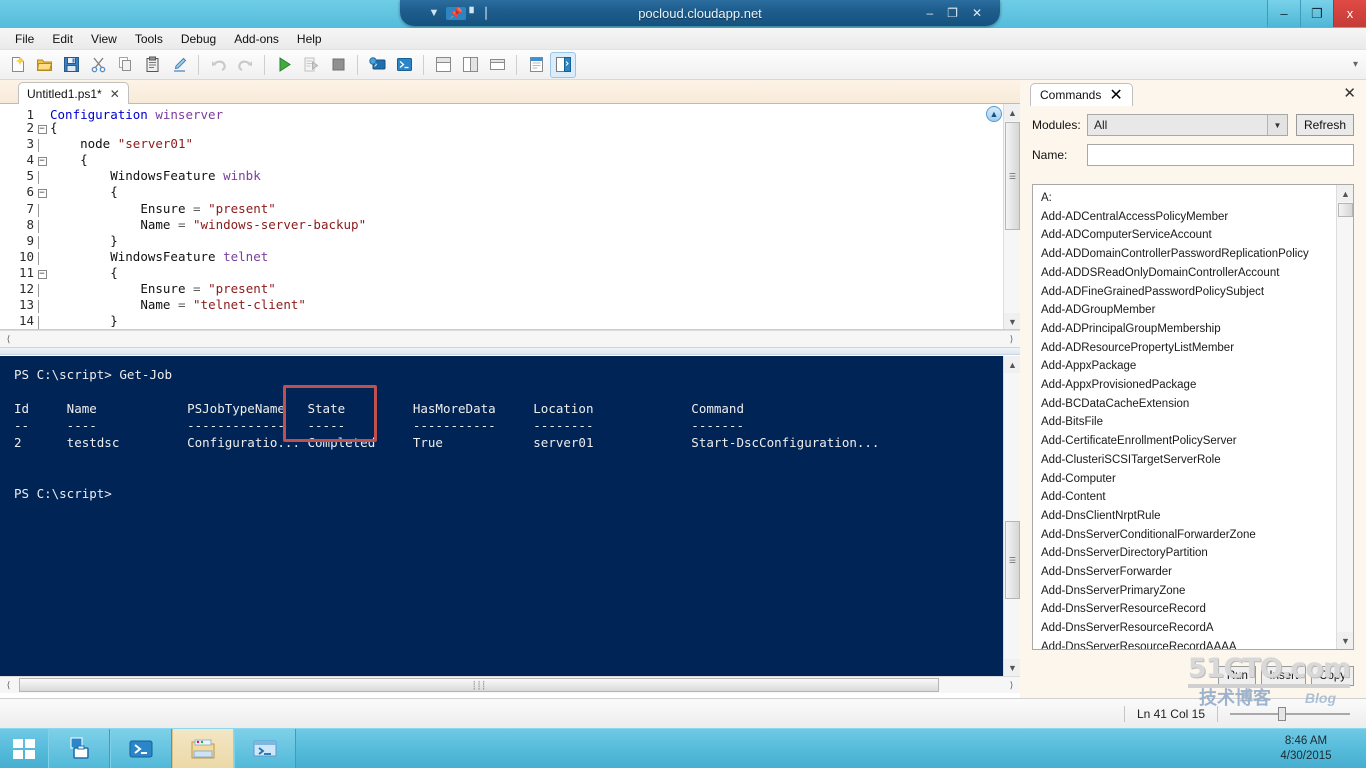  What do you see at coordinates (952, 13) in the screenshot?
I see `connection-restore-button: ❐` at bounding box center [952, 13].